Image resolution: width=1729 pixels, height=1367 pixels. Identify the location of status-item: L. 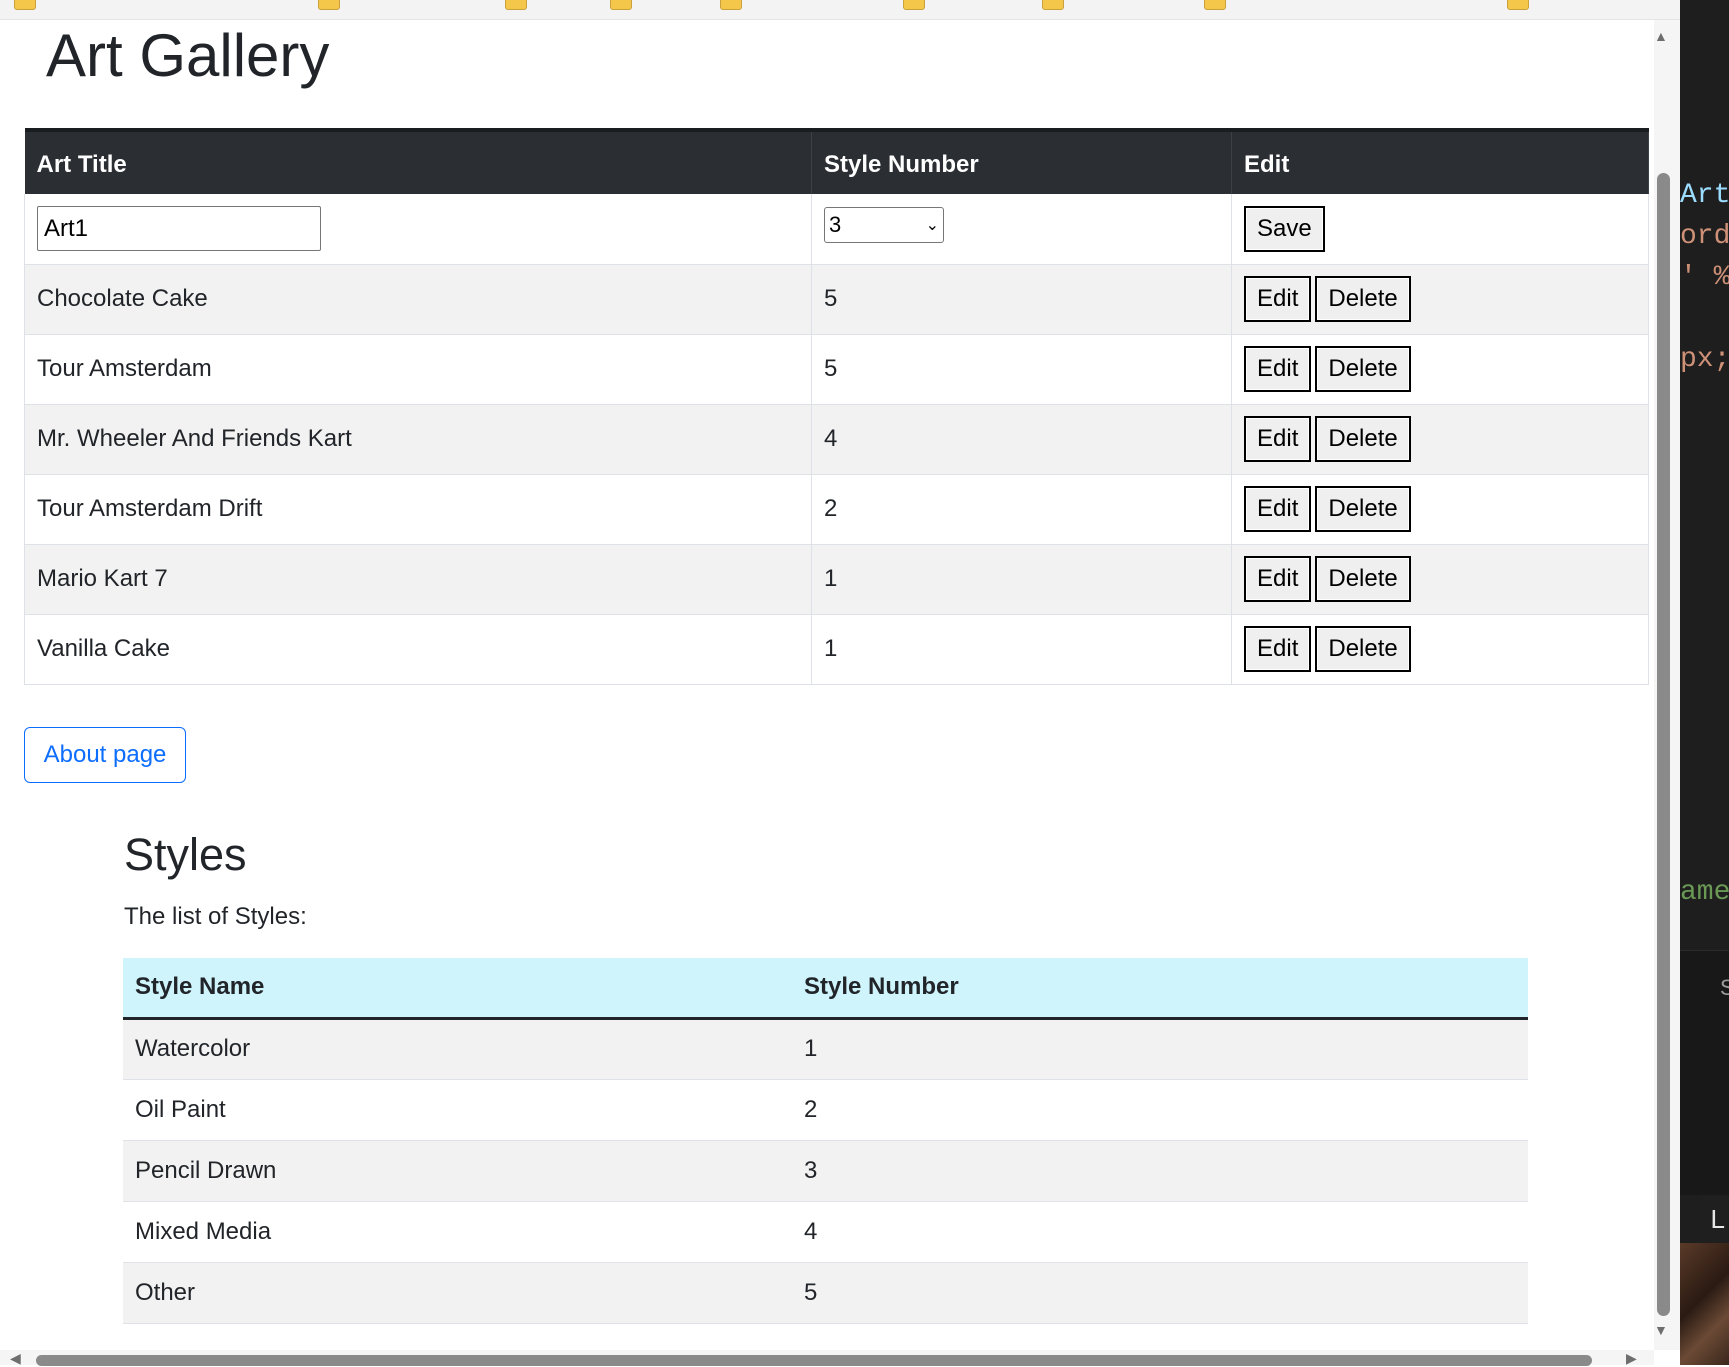
(1714, 1219).